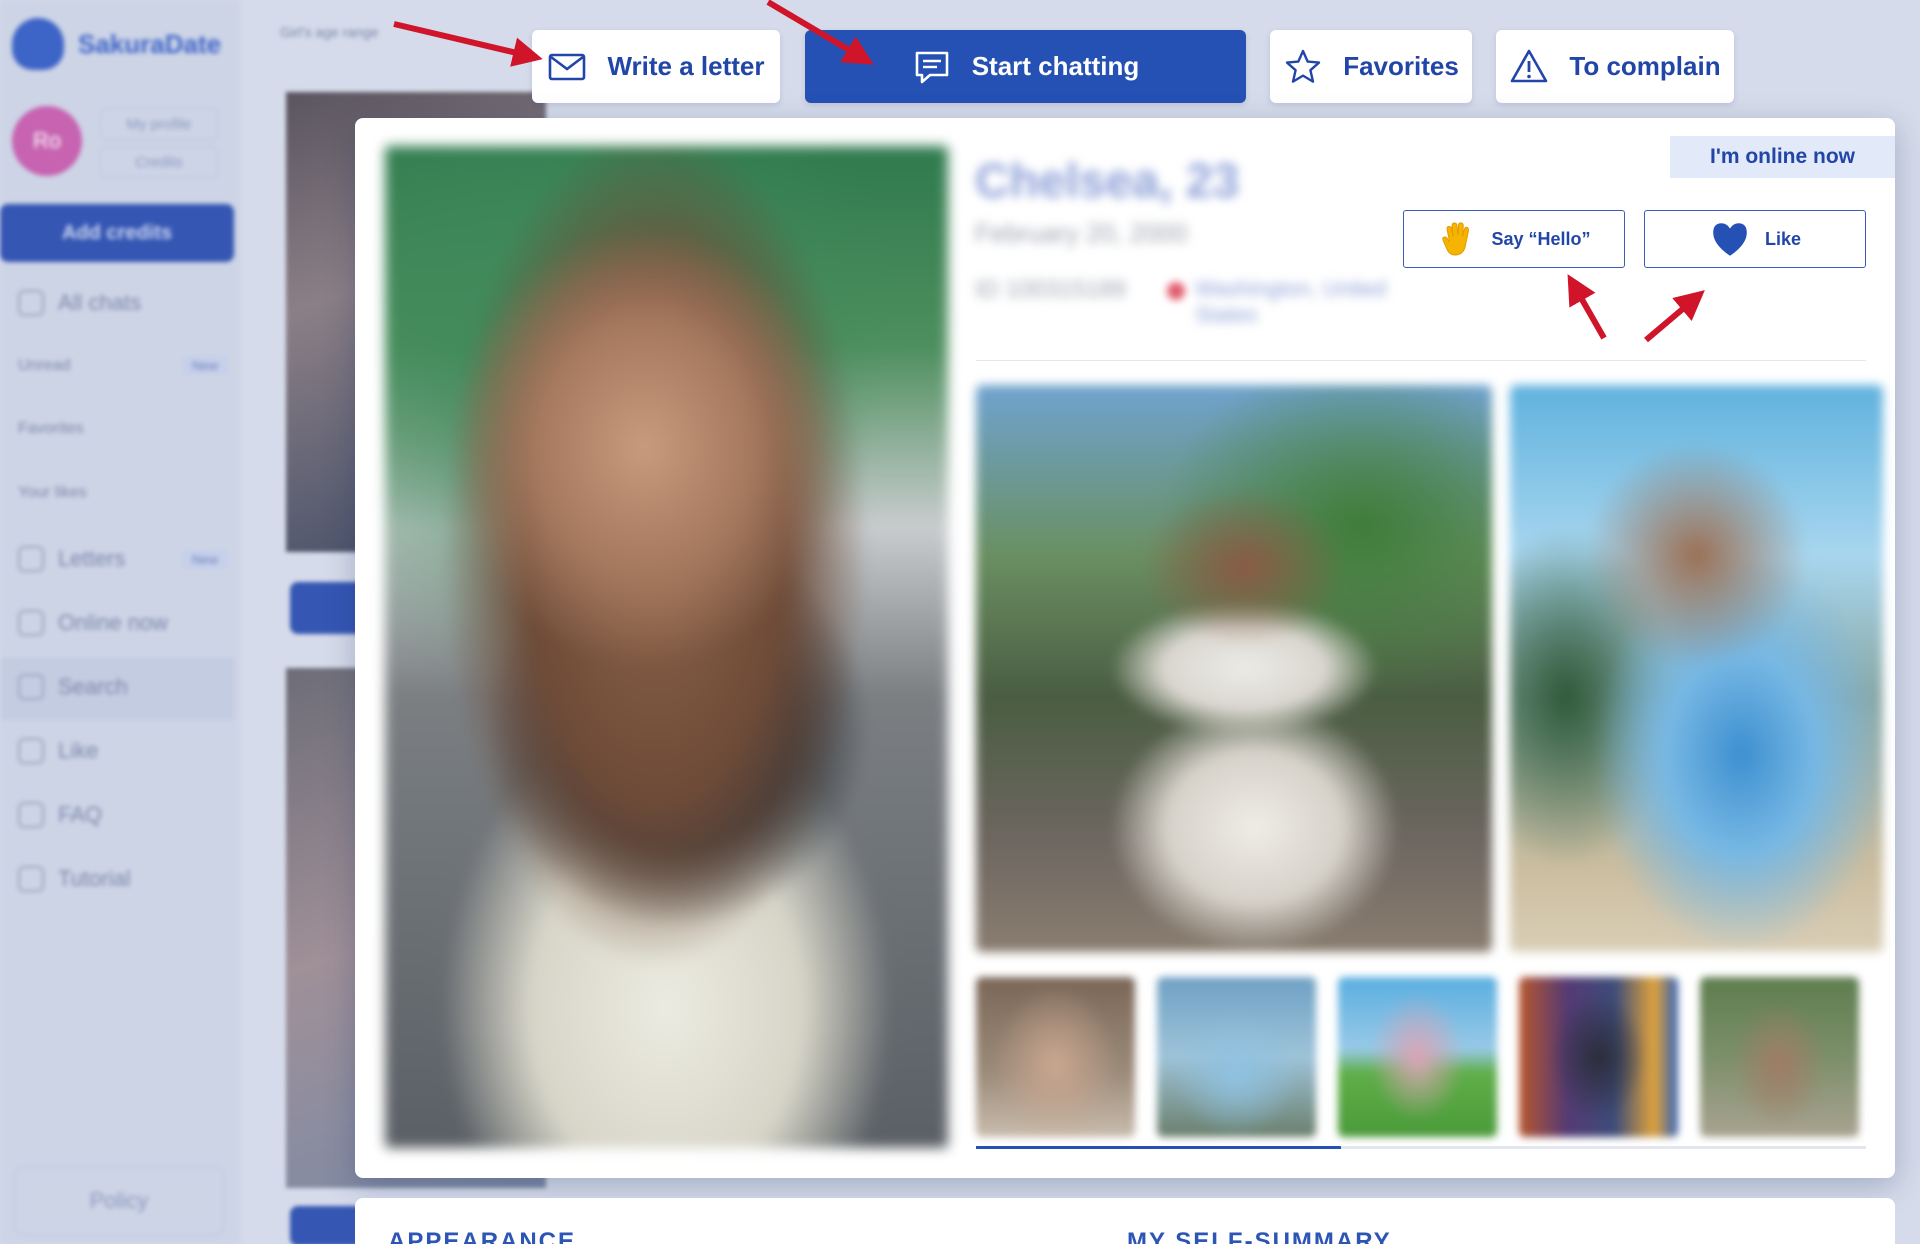 The width and height of the screenshot is (1920, 1244). What do you see at coordinates (123, 493) in the screenshot?
I see `sidebar-item-your-likes: Your likes` at bounding box center [123, 493].